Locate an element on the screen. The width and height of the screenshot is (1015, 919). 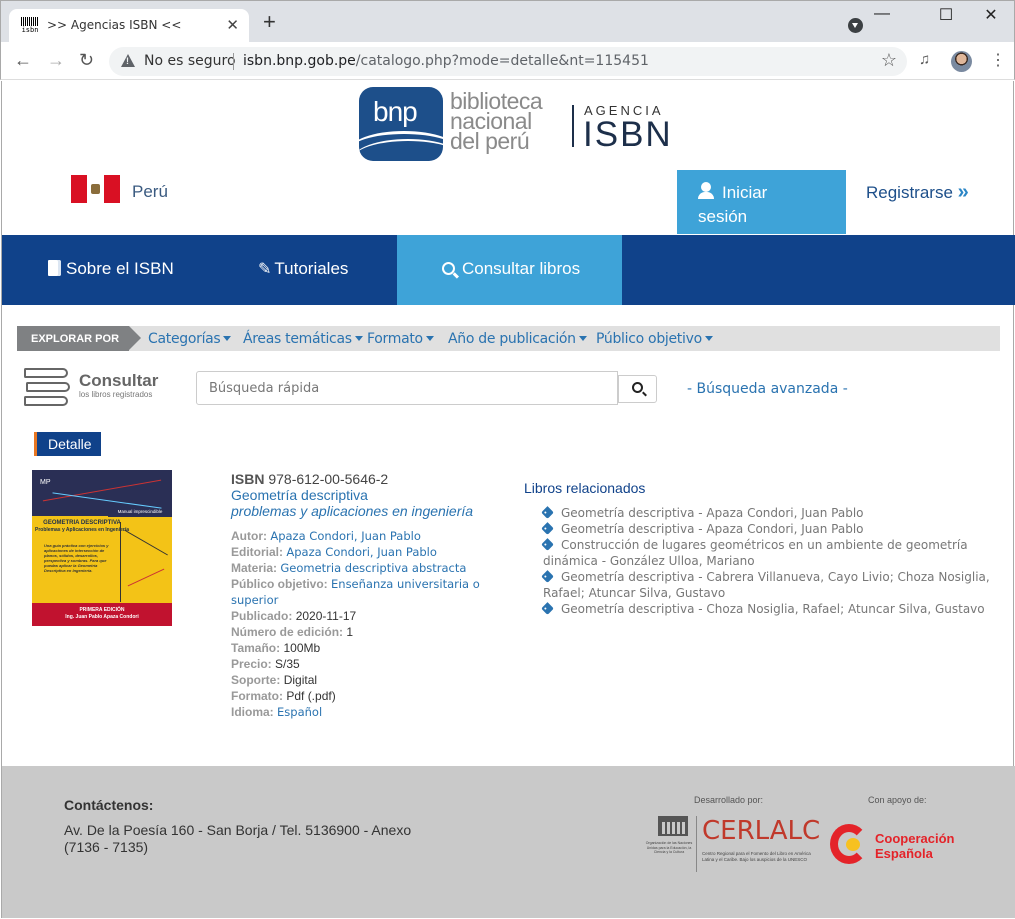
consult-subtitle: los libros registrados is located at coordinates (116, 394).